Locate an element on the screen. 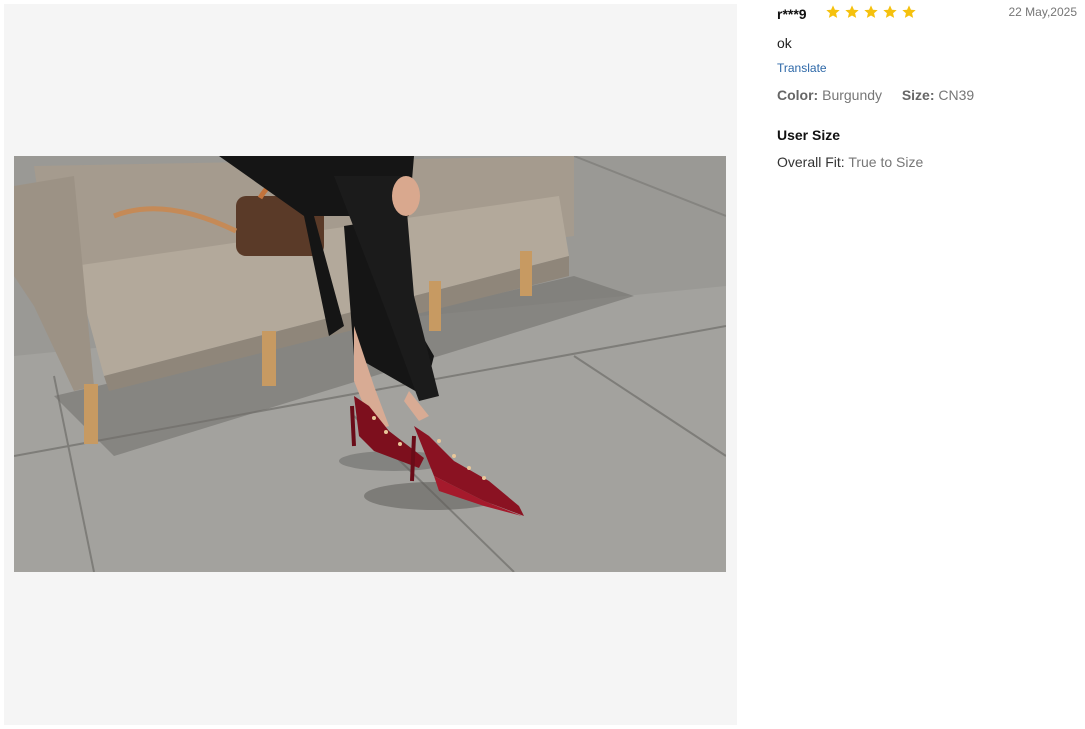  overall-fit: Overall Fit: True to Size is located at coordinates (927, 162).